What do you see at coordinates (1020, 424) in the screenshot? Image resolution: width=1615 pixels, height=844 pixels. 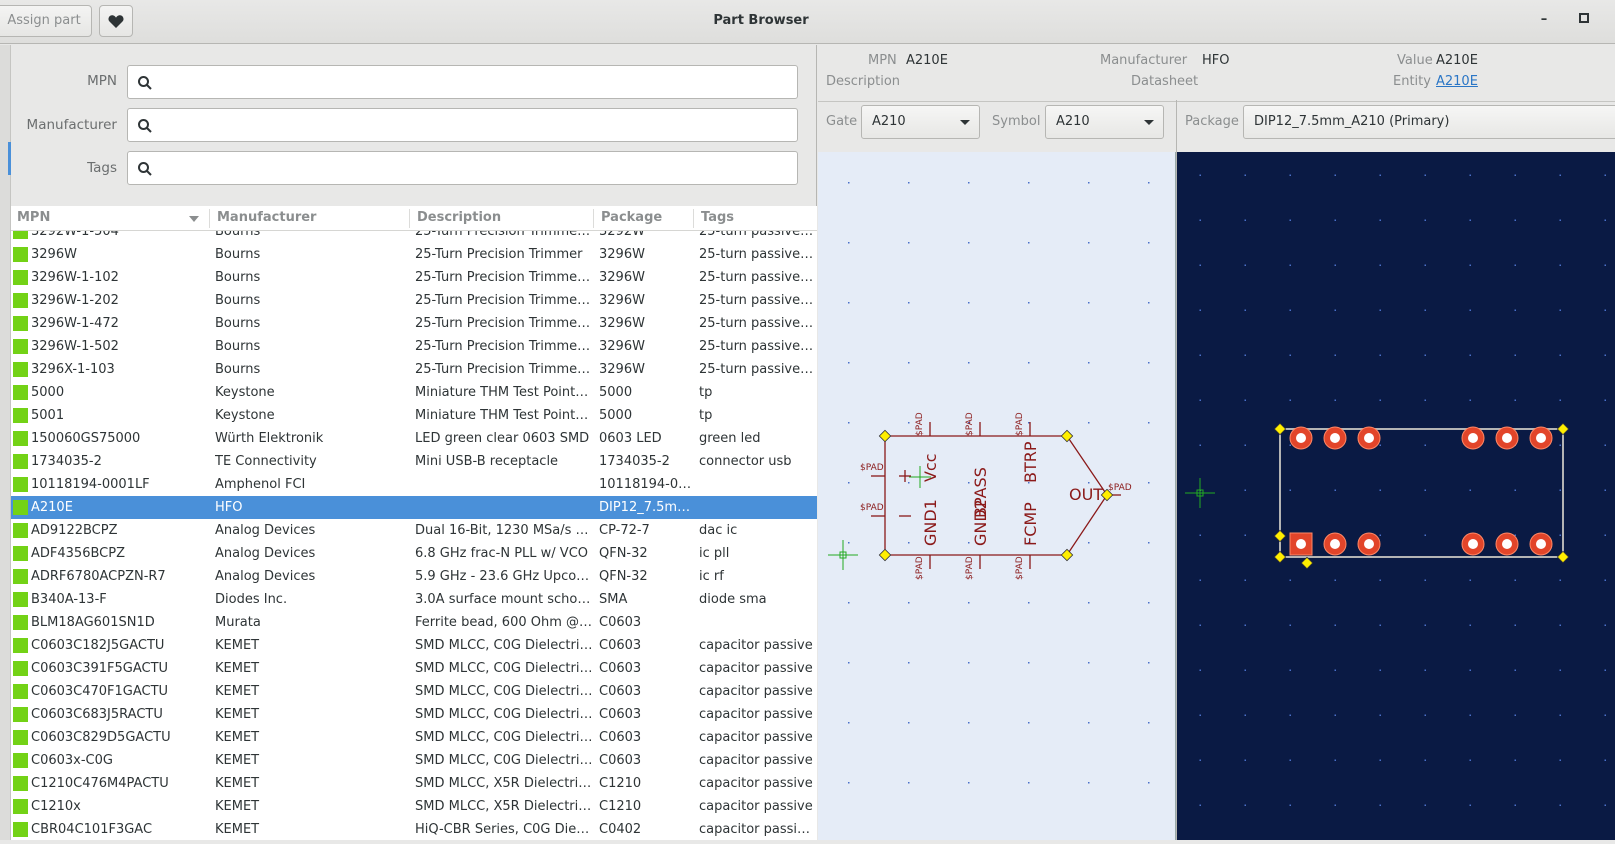 I see `svg-text: $PAD` at bounding box center [1020, 424].